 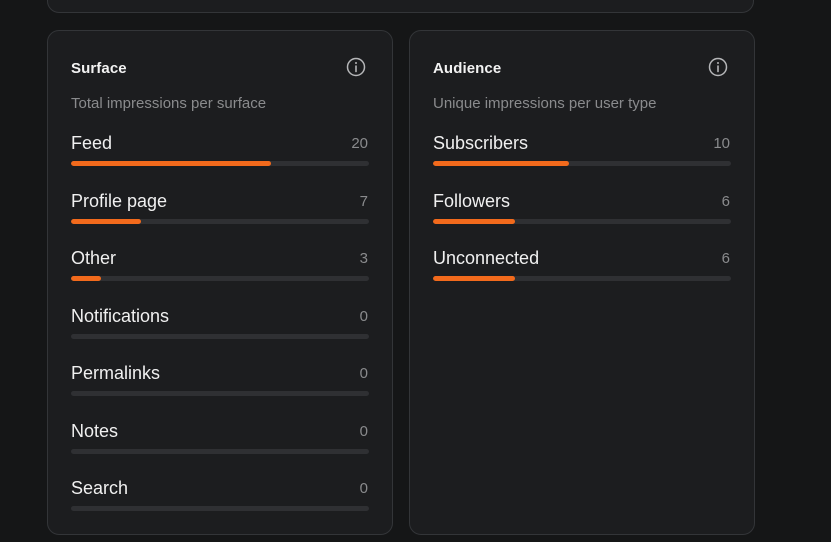 I want to click on row-label: Followers, so click(x=472, y=200).